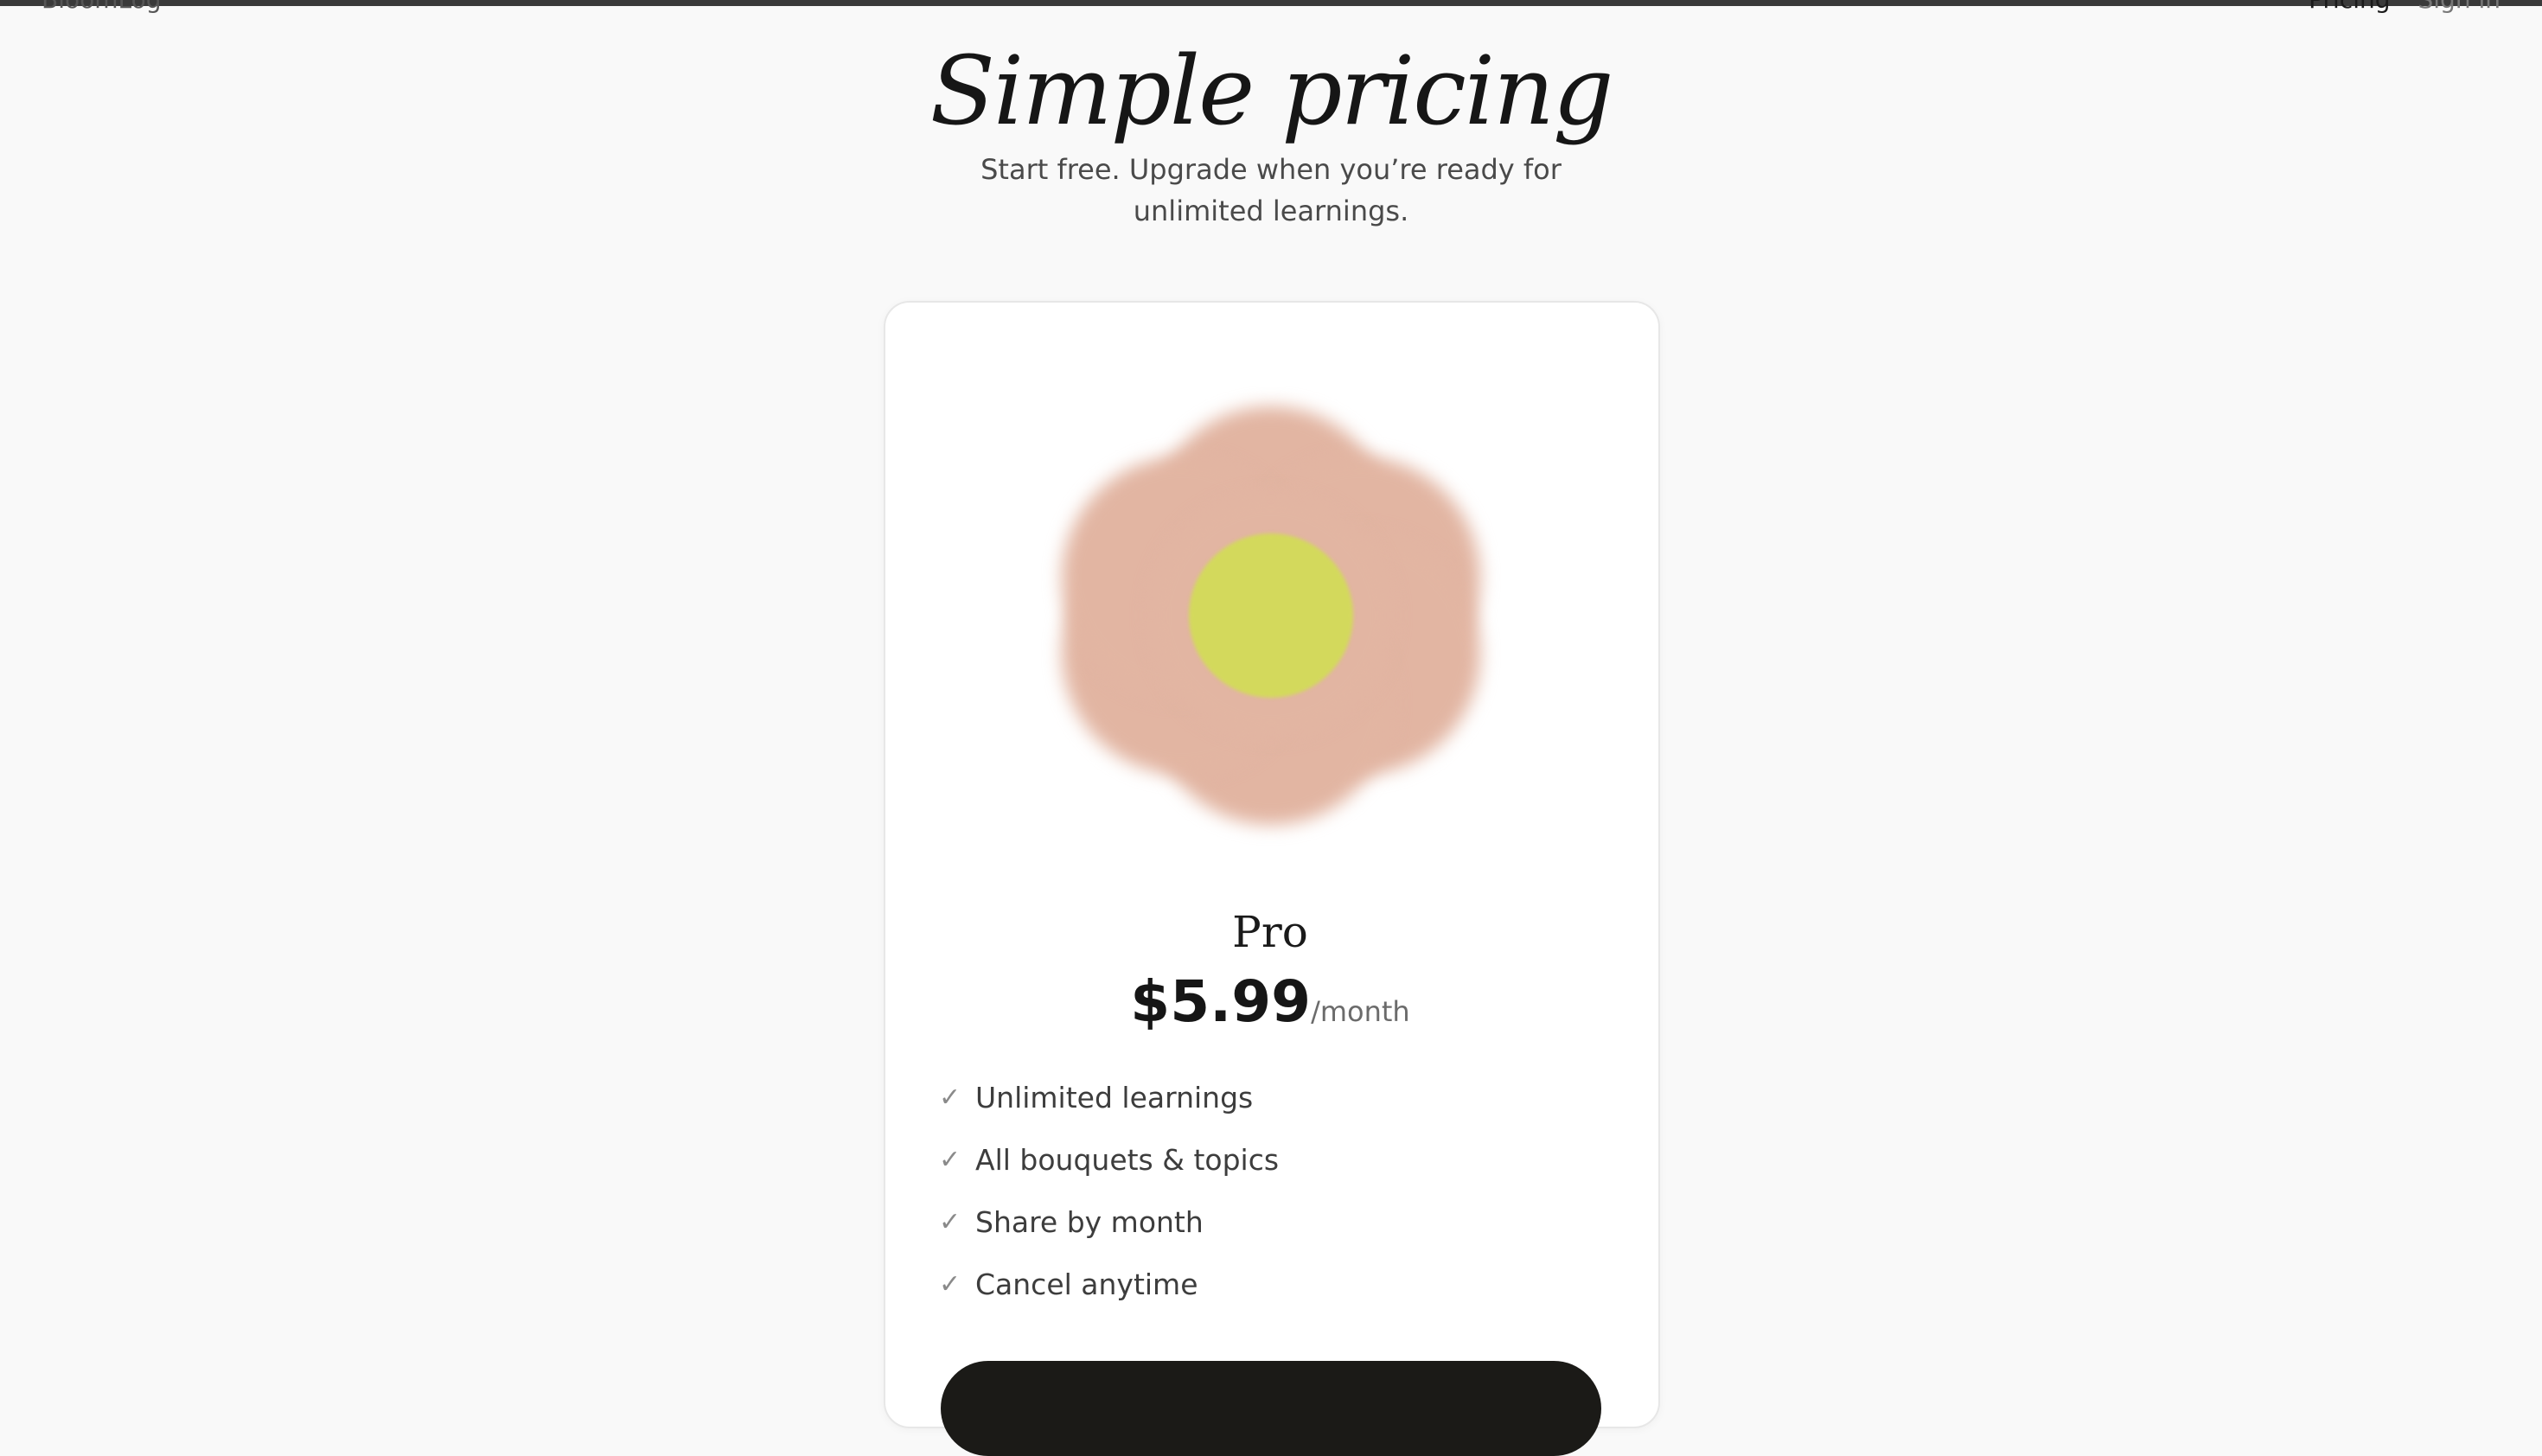 Image resolution: width=2542 pixels, height=1456 pixels. What do you see at coordinates (1271, 3) in the screenshot?
I see `top-border` at bounding box center [1271, 3].